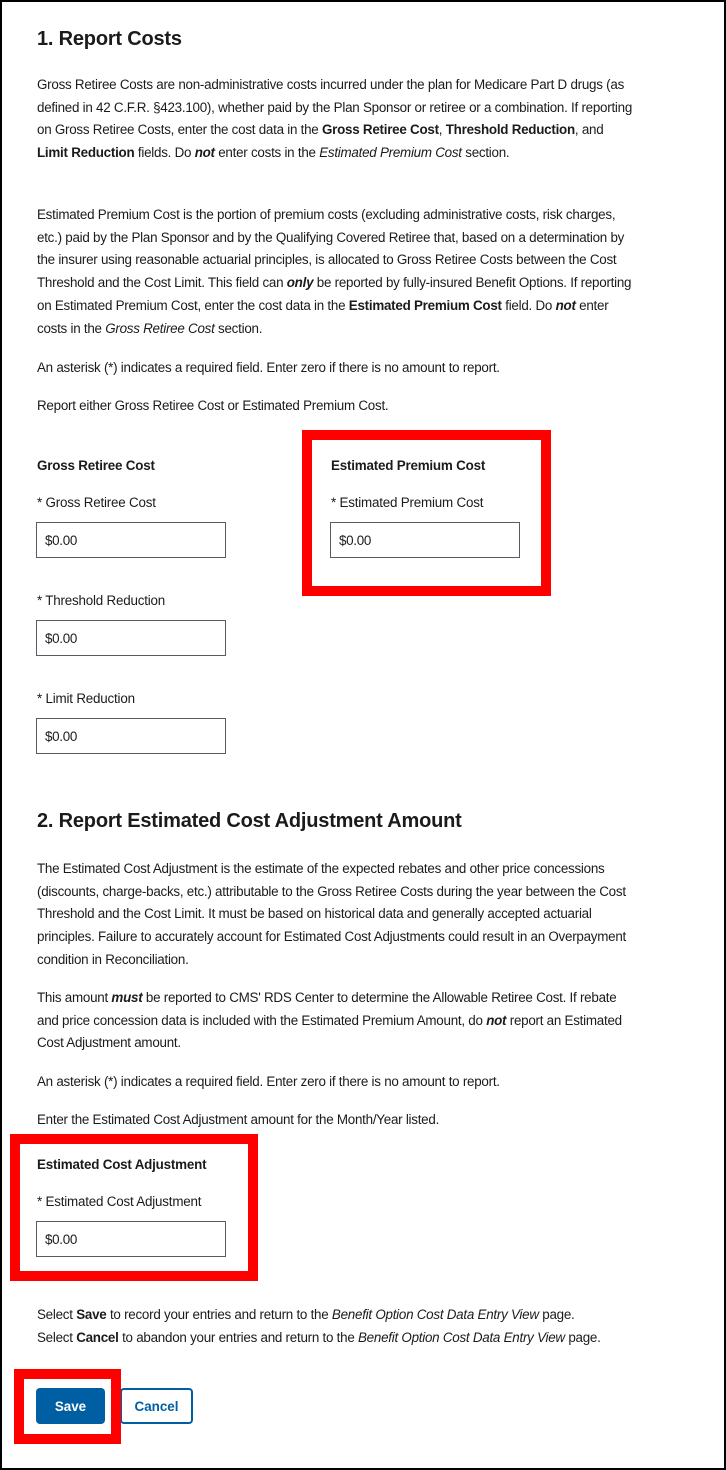 This screenshot has height=1470, width=726. What do you see at coordinates (101, 600) in the screenshot?
I see `threshold-reduction-label: * Threshold Reduction` at bounding box center [101, 600].